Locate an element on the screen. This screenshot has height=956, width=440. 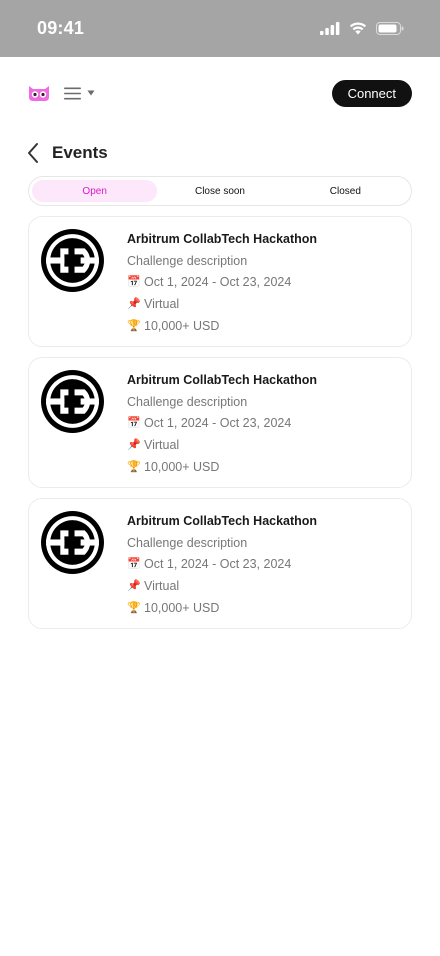
wifi-icon is located at coordinates (358, 28).